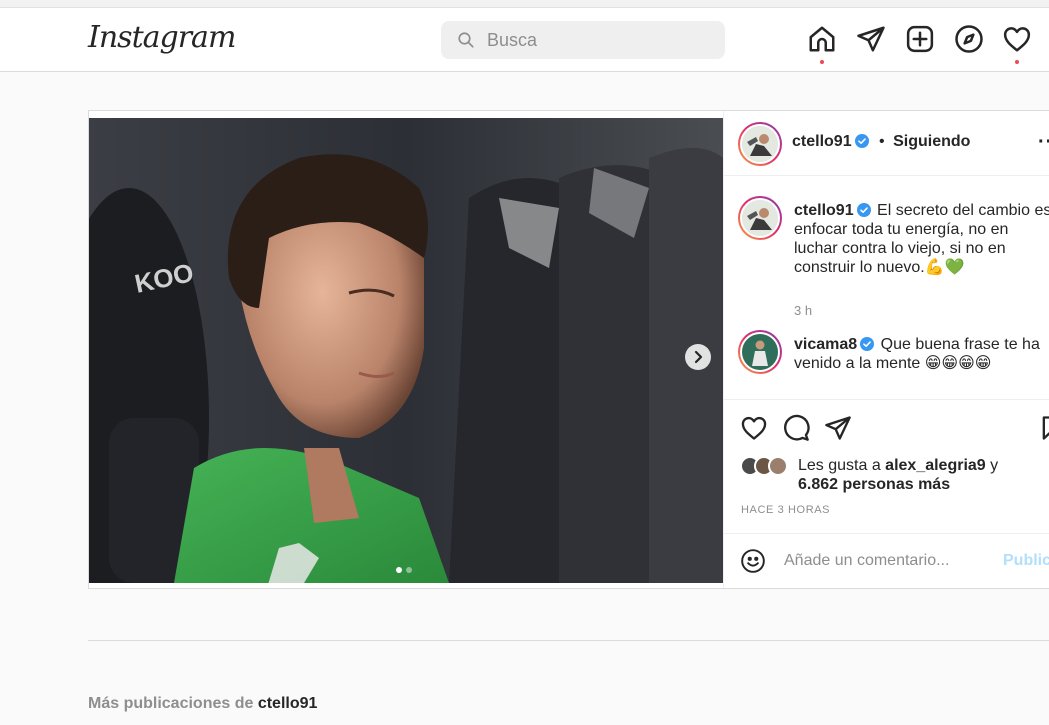  What do you see at coordinates (524, 4) in the screenshot?
I see `browser-top-strip` at bounding box center [524, 4].